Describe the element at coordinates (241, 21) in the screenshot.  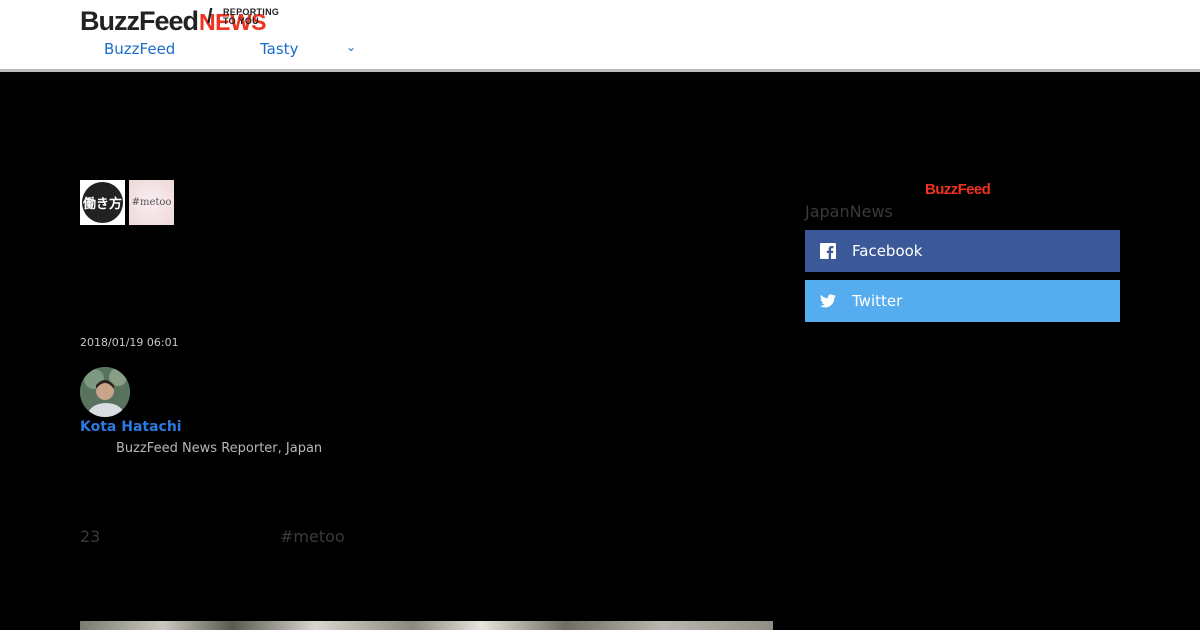
I see `logo-tagline-line-2: TO YOU` at that location.